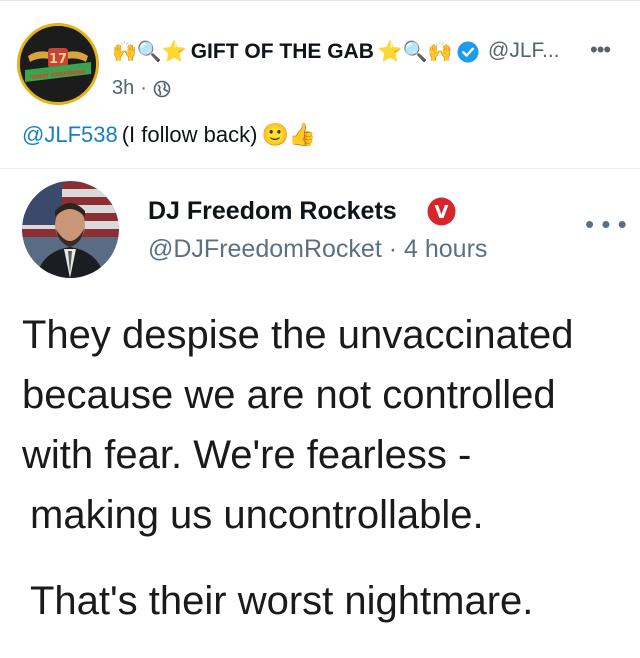 The image size is (640, 658). I want to click on quoted-avatar, so click(70, 229).